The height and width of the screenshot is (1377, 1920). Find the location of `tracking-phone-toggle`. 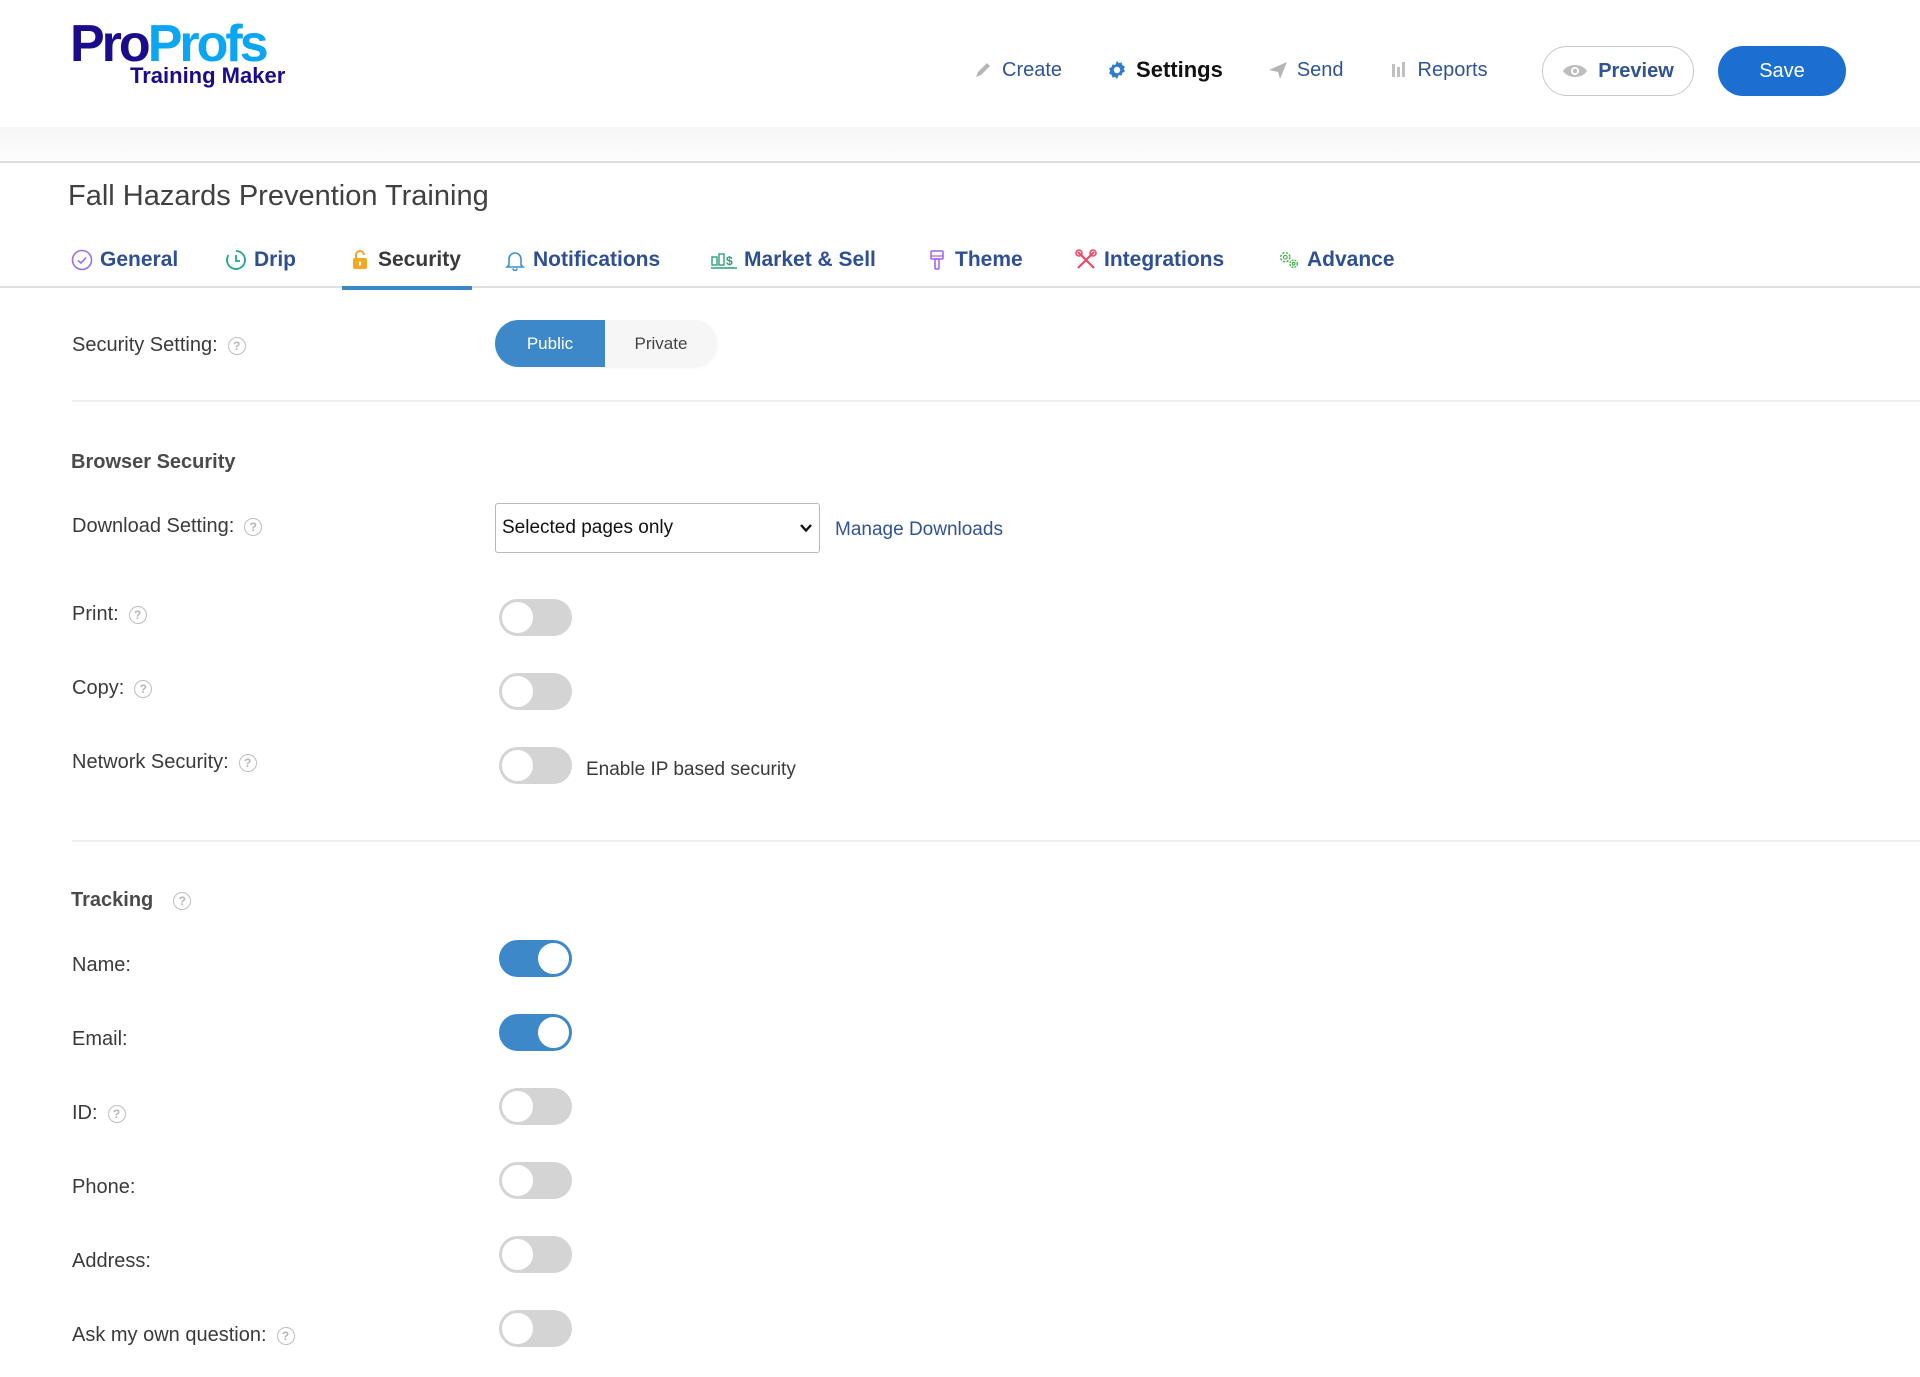

tracking-phone-toggle is located at coordinates (535, 1180).